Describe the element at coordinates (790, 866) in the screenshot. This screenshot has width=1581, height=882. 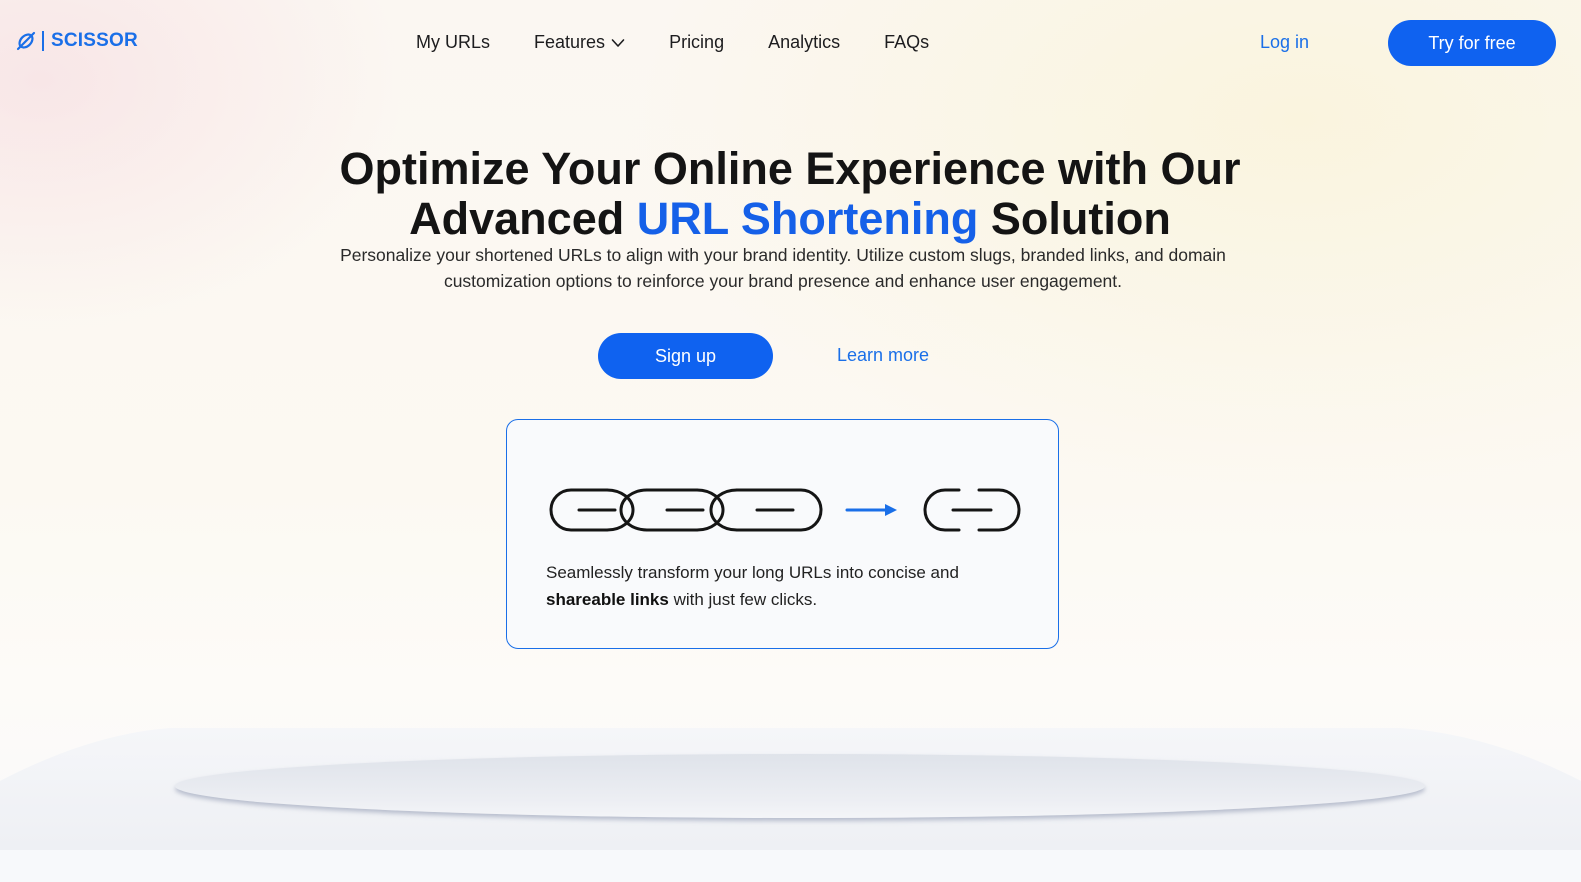
I see `bottom-strip` at that location.